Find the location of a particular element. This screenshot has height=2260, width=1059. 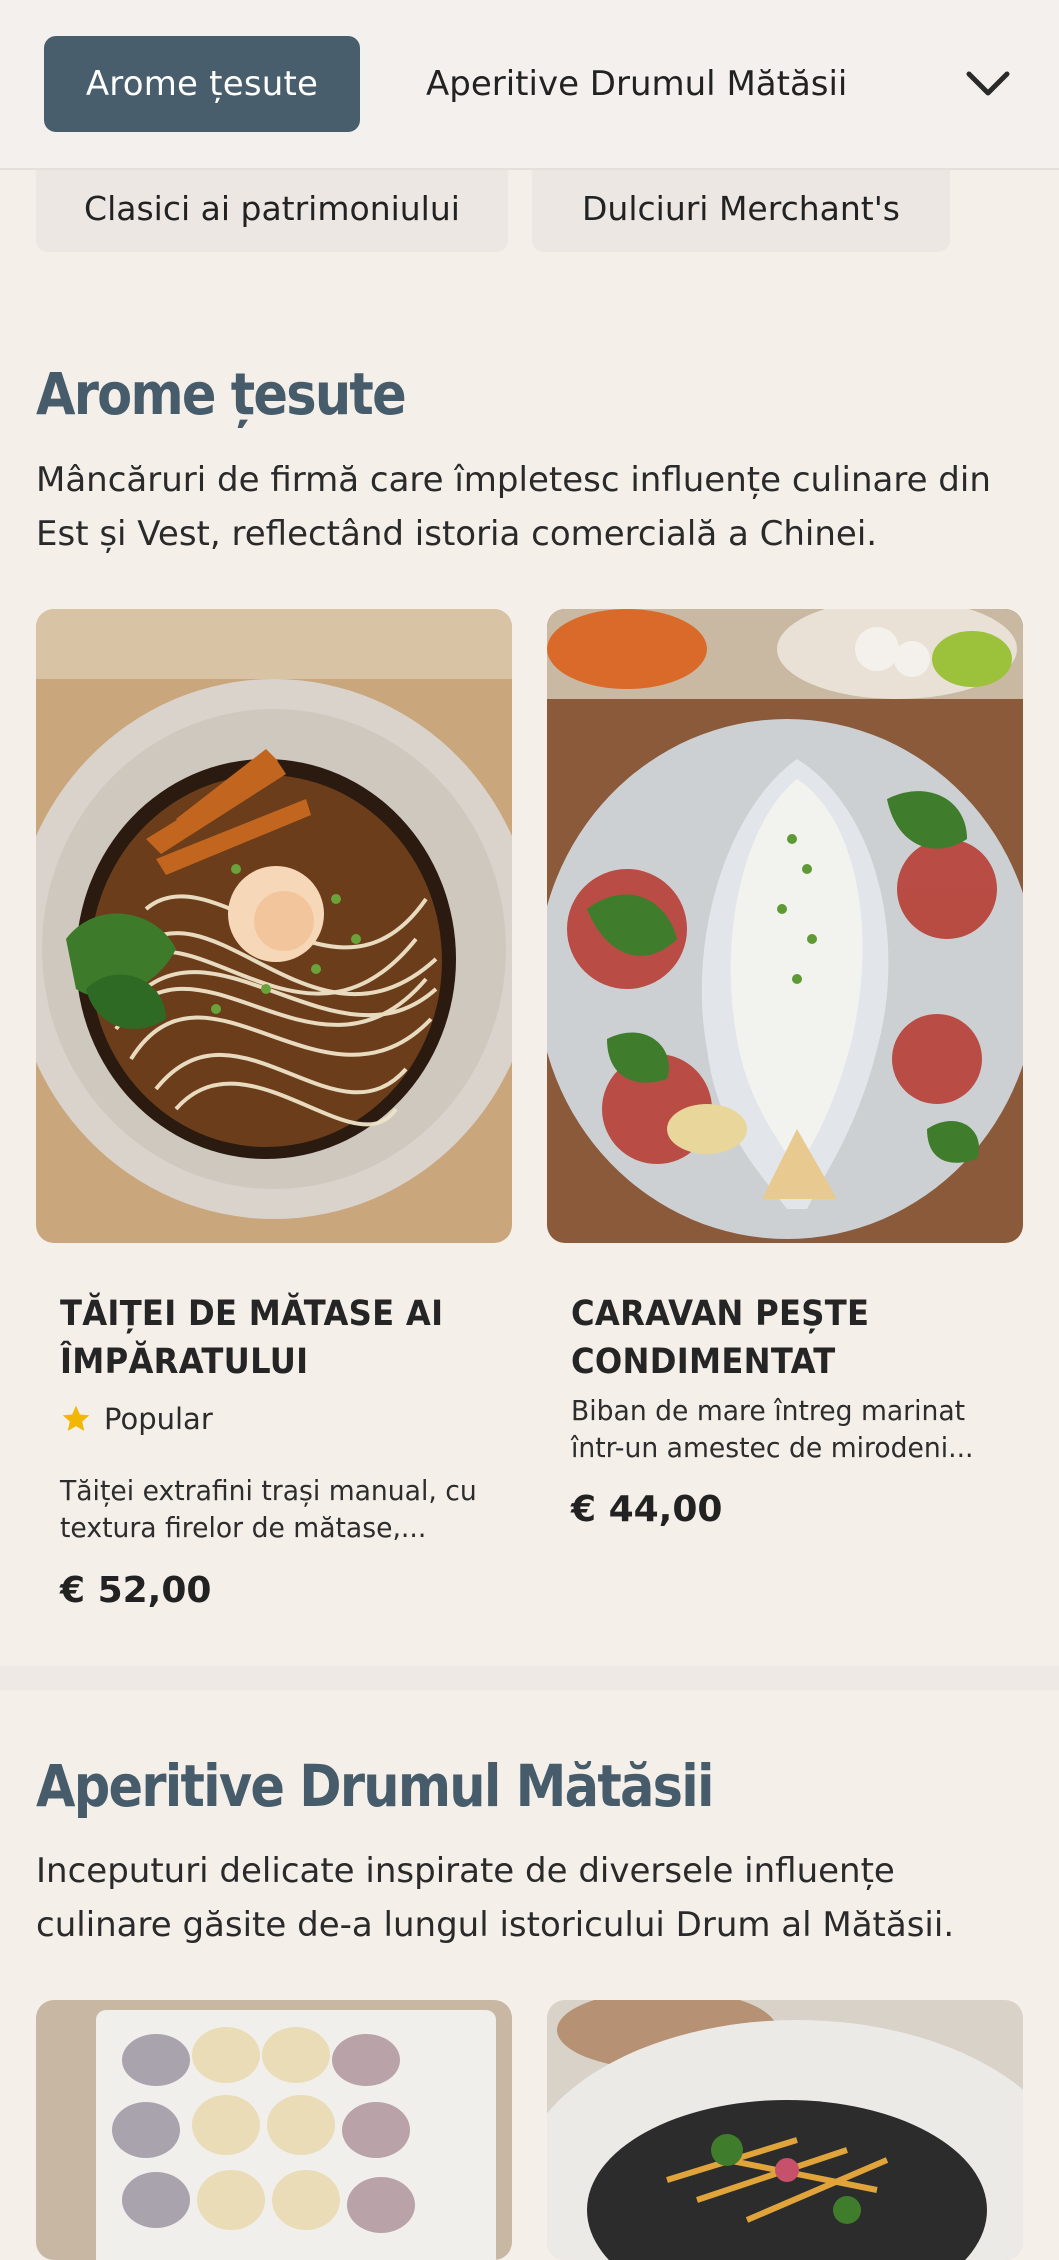

category-pill-label: Clasici ai patrimoniului is located at coordinates (272, 208).